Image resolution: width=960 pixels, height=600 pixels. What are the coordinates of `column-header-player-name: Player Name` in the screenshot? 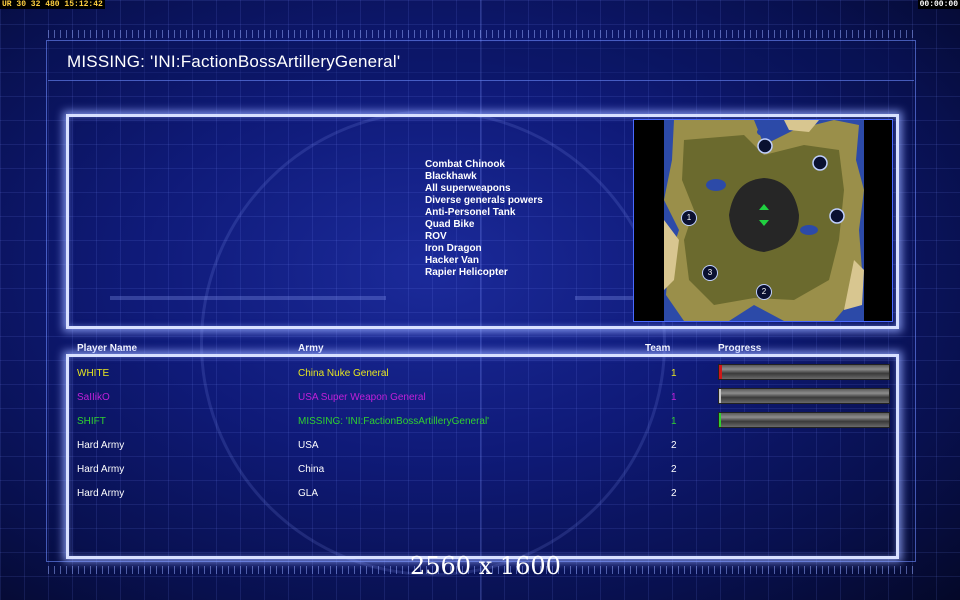 It's located at (107, 348).